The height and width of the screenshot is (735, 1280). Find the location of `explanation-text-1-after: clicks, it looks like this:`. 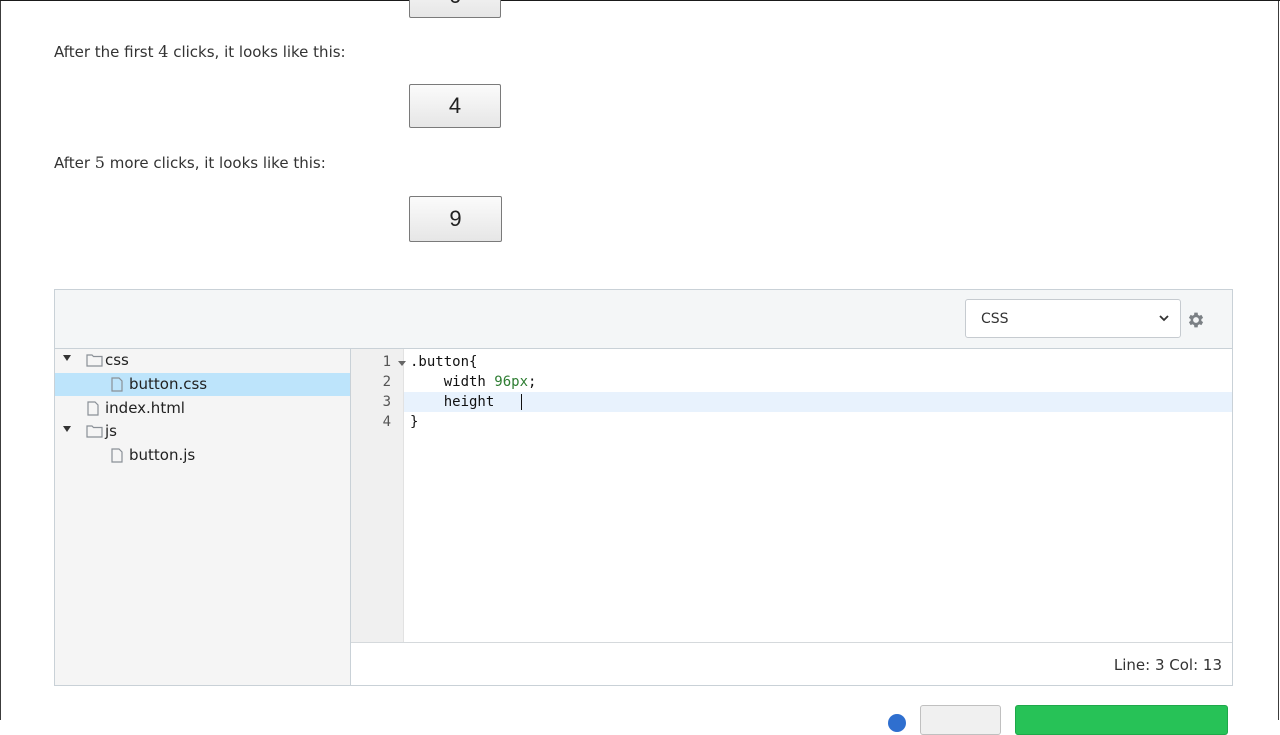

explanation-text-1-after: clicks, it looks like this: is located at coordinates (257, 52).